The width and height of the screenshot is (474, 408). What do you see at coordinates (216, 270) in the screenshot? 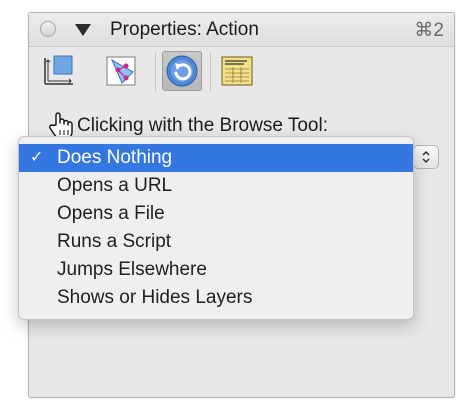
I see `menu-item: Jumps Elsewhere` at bounding box center [216, 270].